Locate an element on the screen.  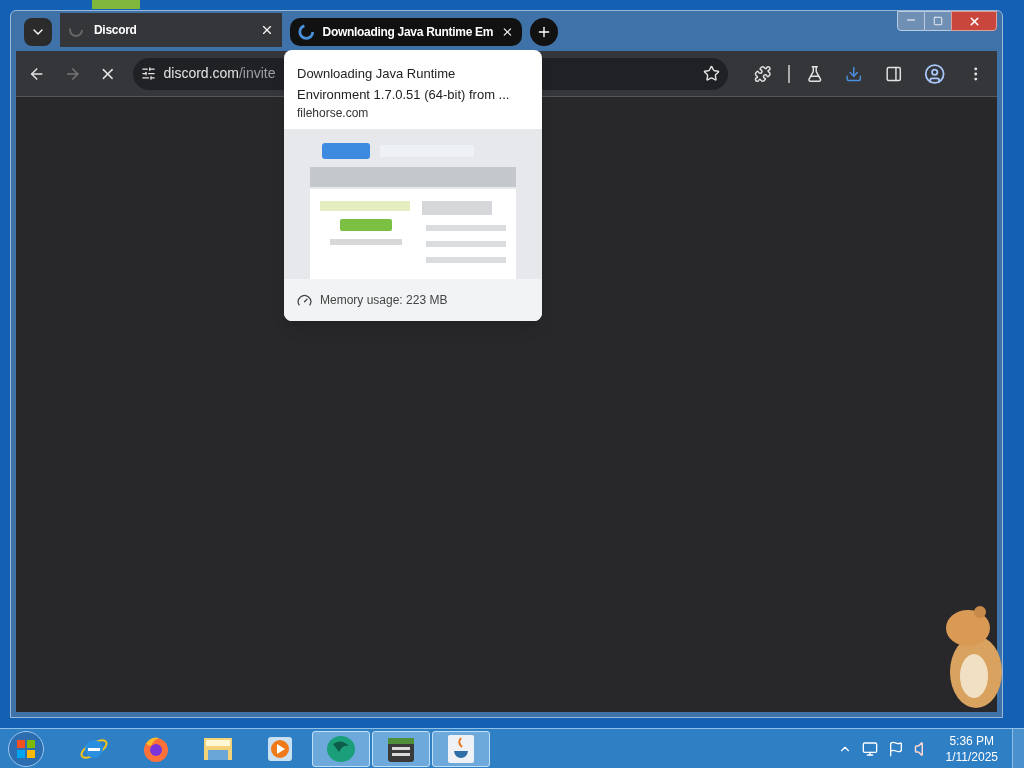
play-icon is located at coordinates (280, 748).